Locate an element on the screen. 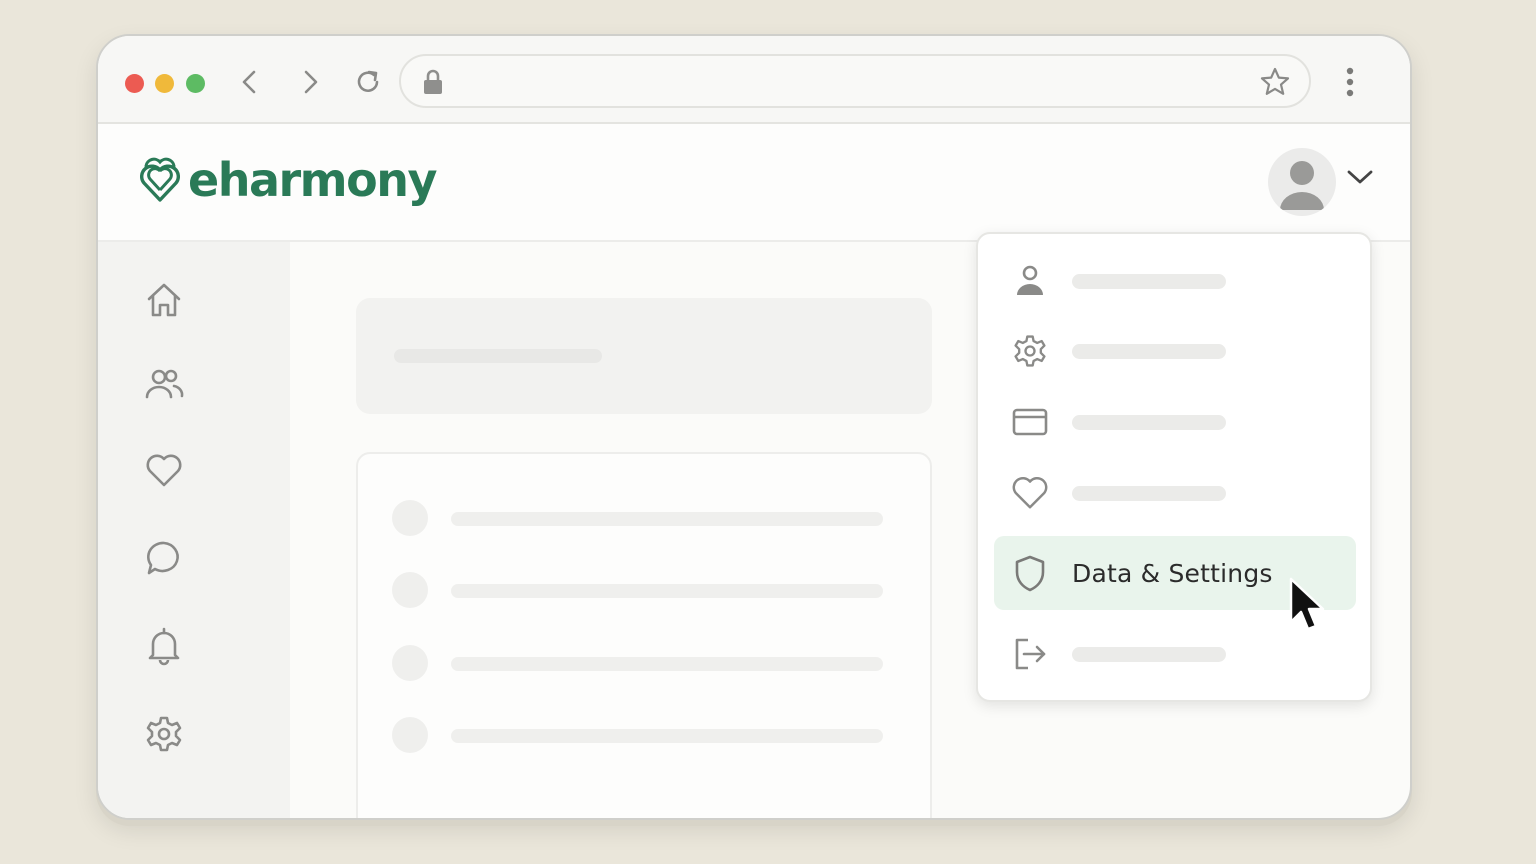 The height and width of the screenshot is (864, 1536). browser-menu-button is located at coordinates (1350, 82).